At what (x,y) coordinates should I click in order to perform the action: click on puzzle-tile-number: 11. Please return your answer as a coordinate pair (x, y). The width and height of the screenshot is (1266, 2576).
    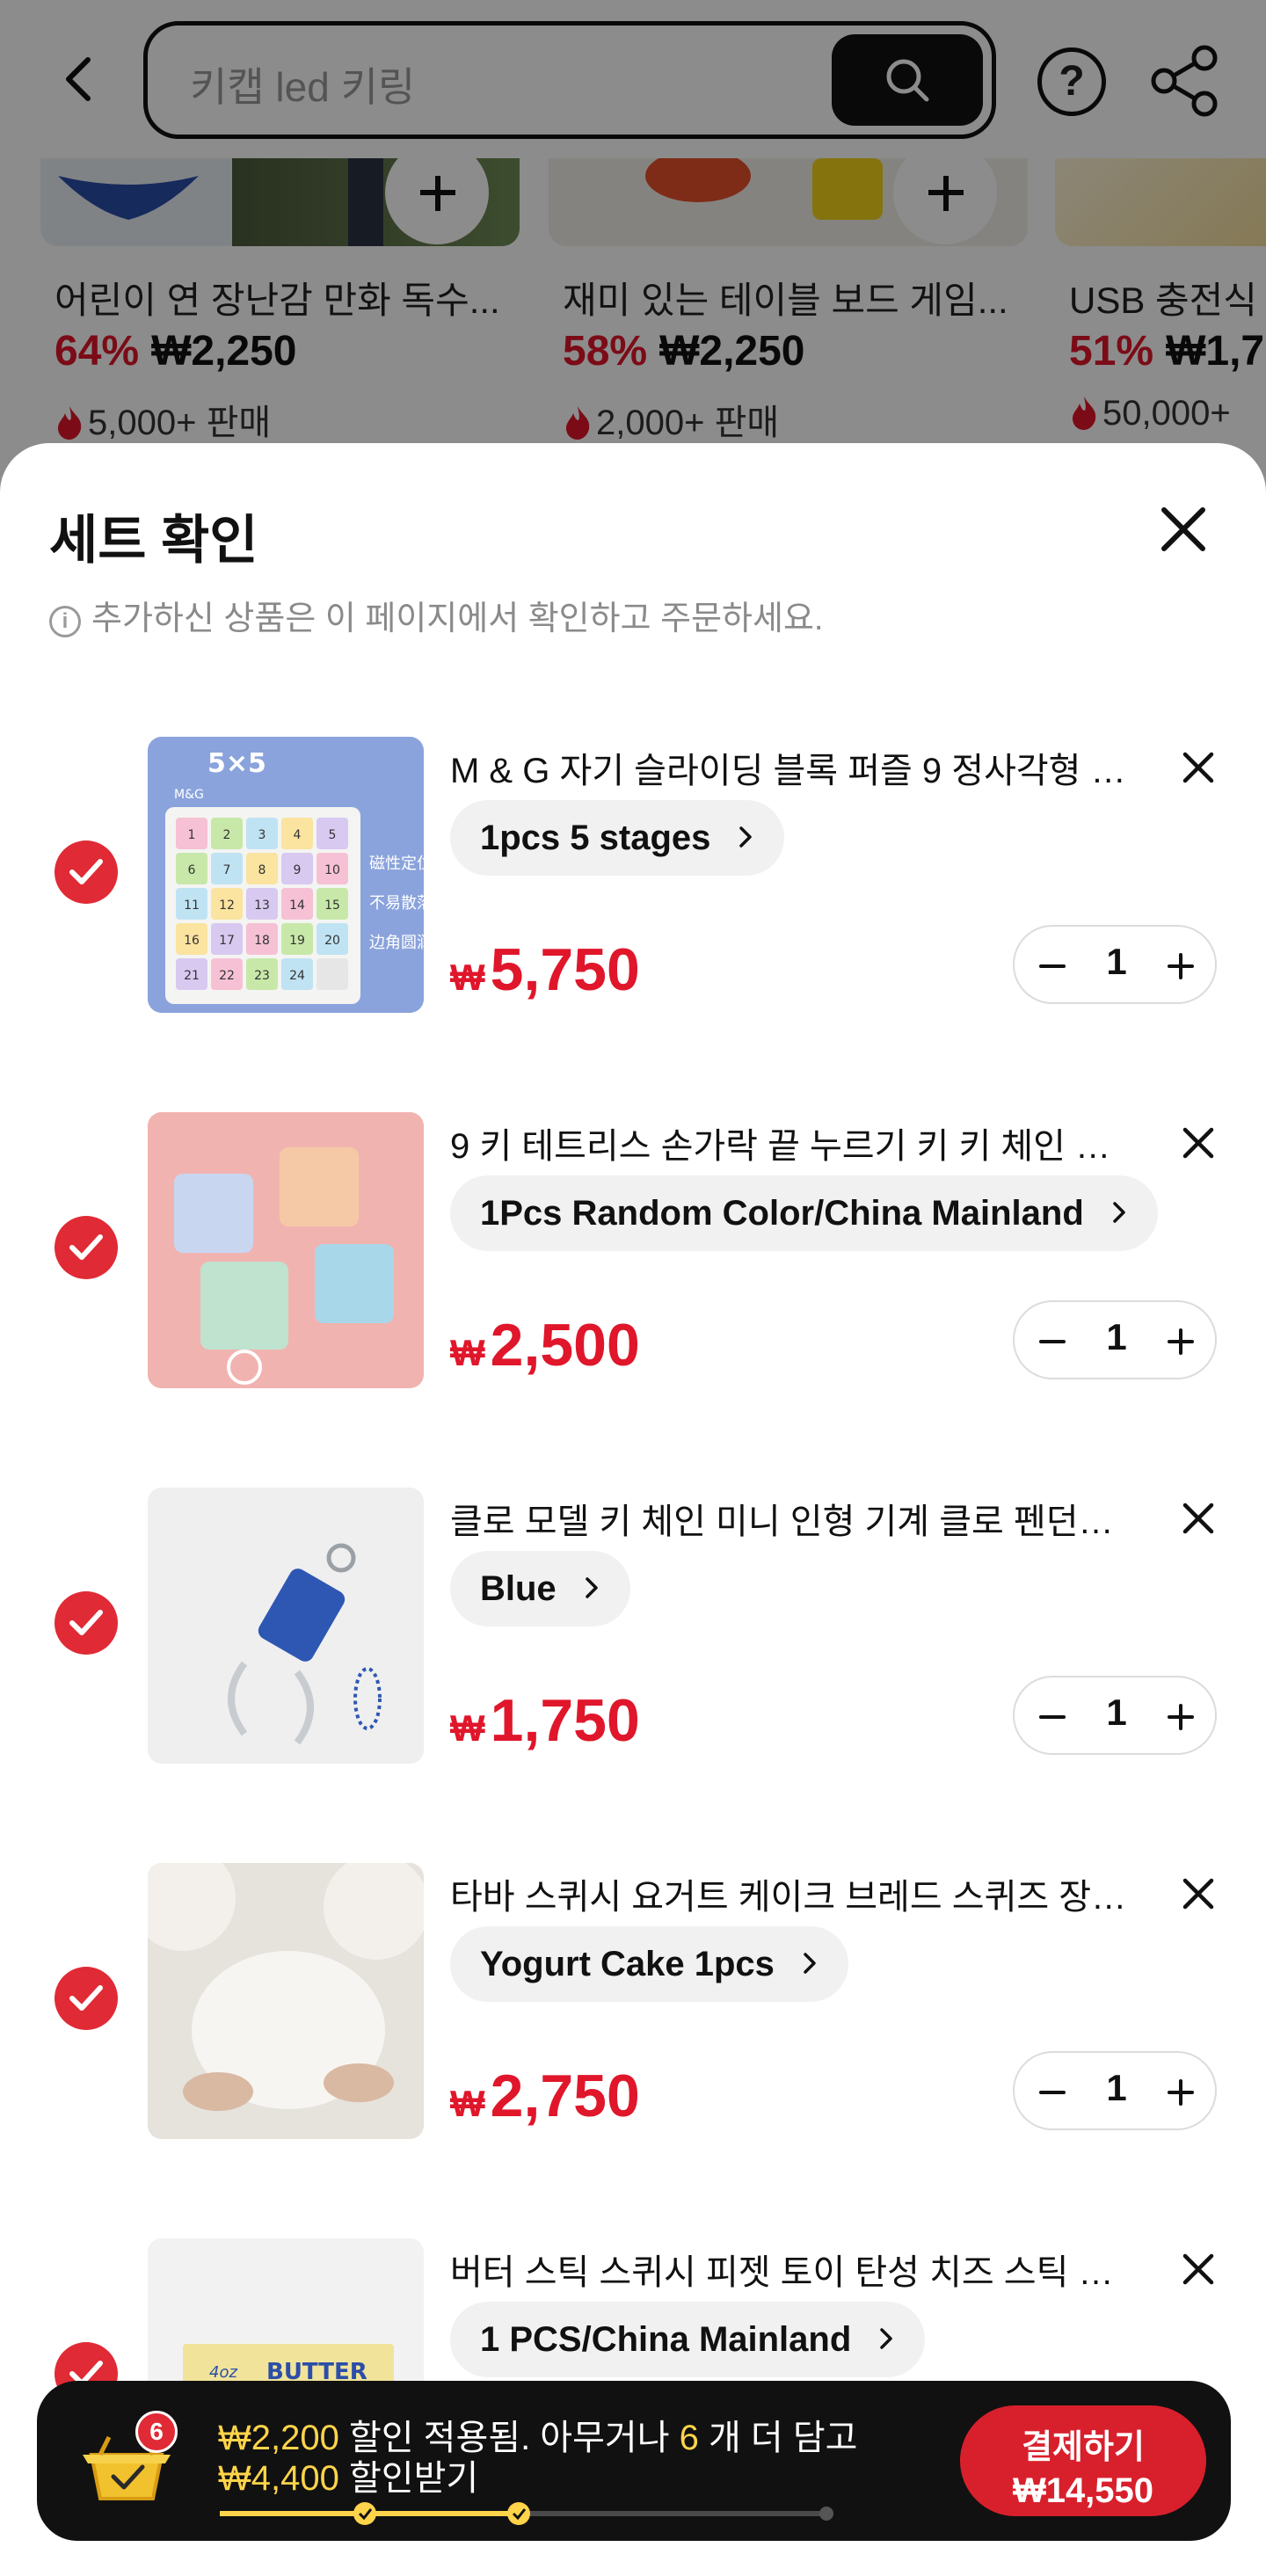
    Looking at the image, I should click on (192, 906).